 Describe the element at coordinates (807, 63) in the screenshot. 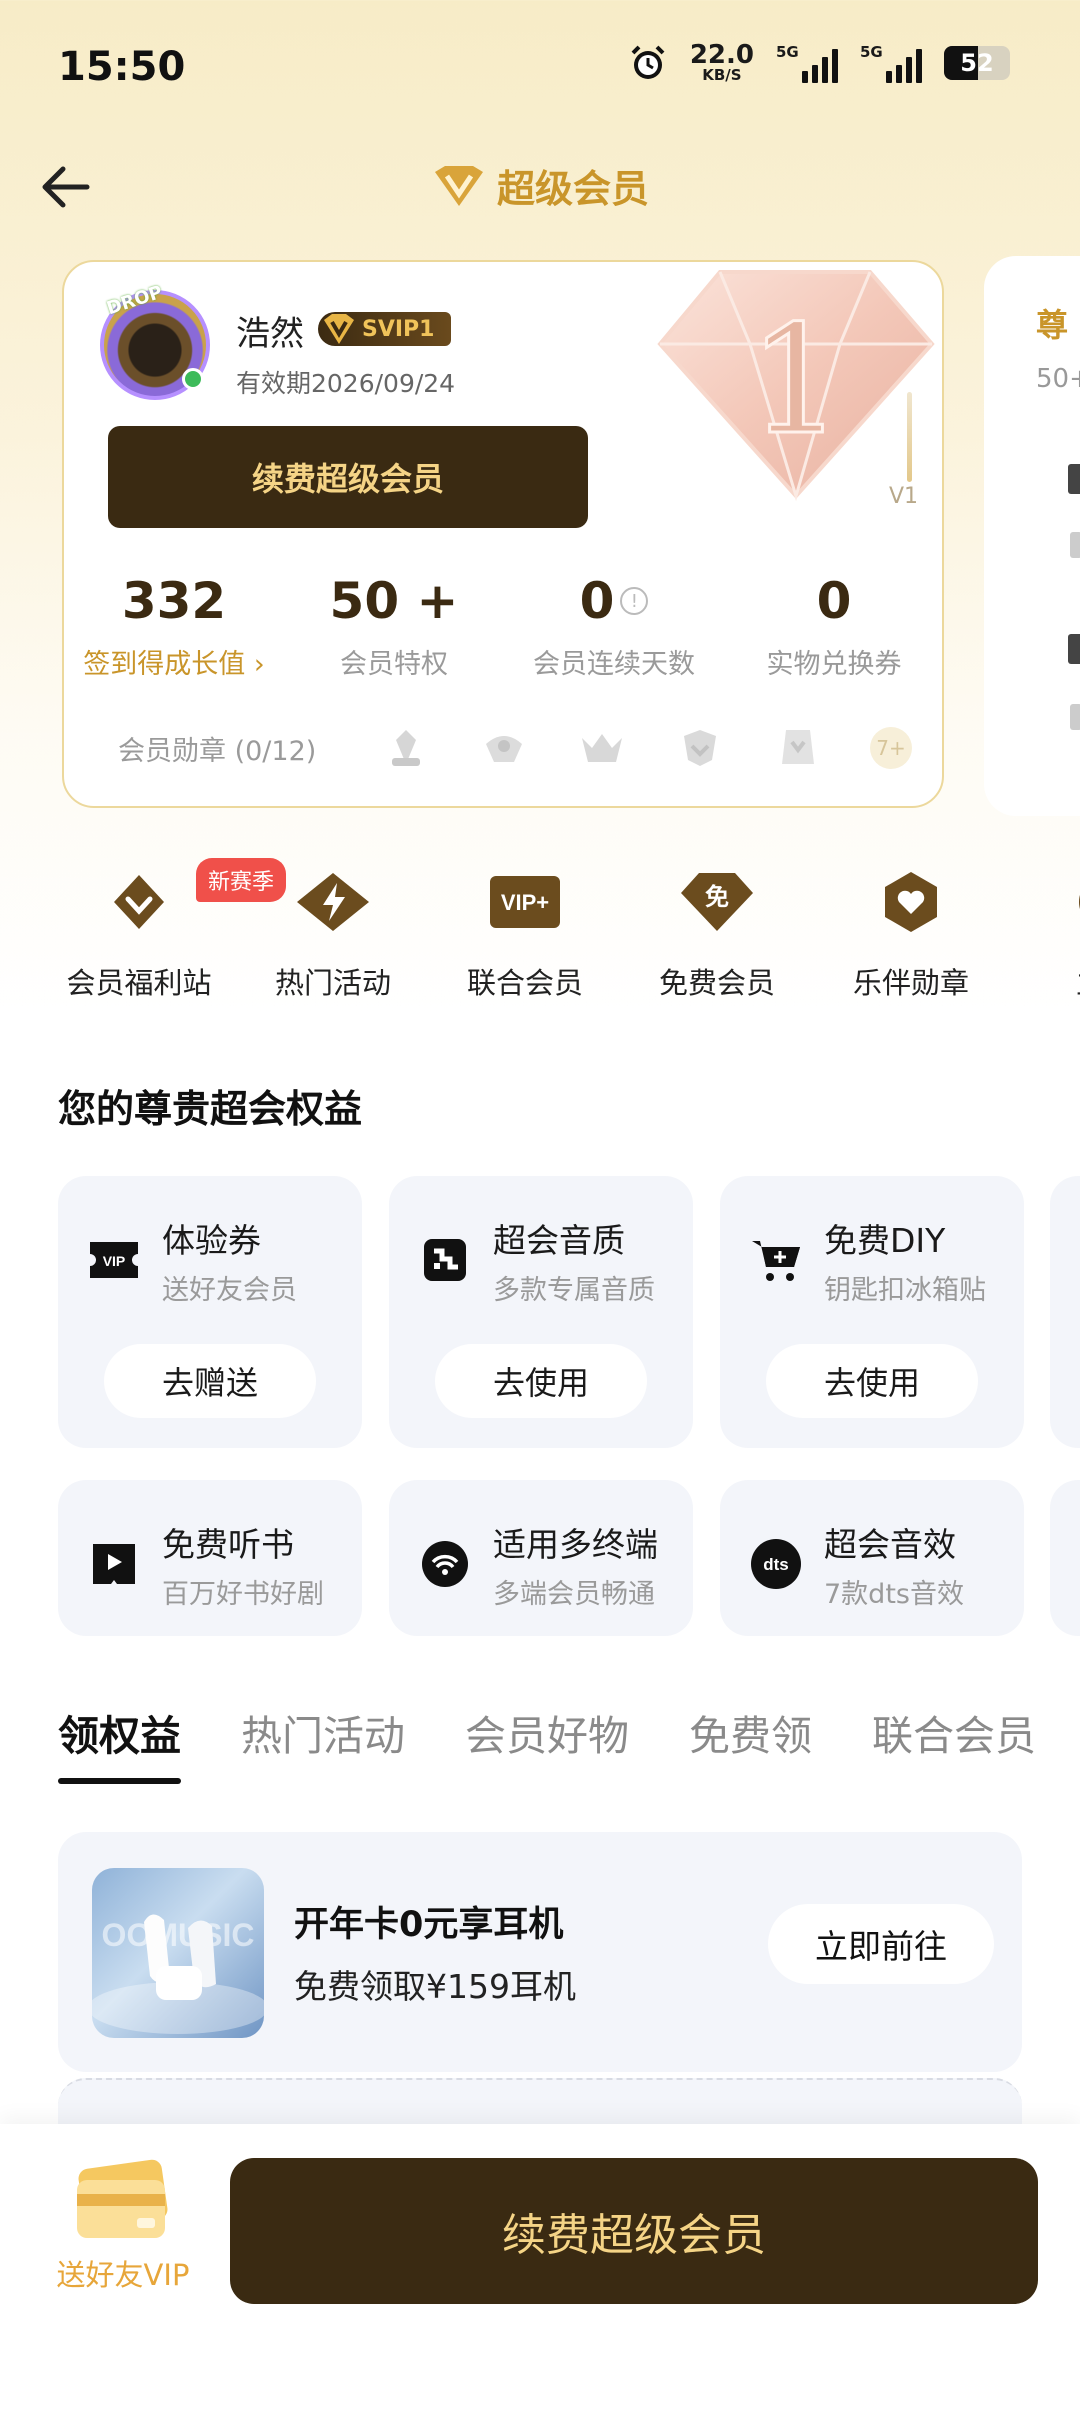

I see `signal-icon-sim1: 5G` at that location.